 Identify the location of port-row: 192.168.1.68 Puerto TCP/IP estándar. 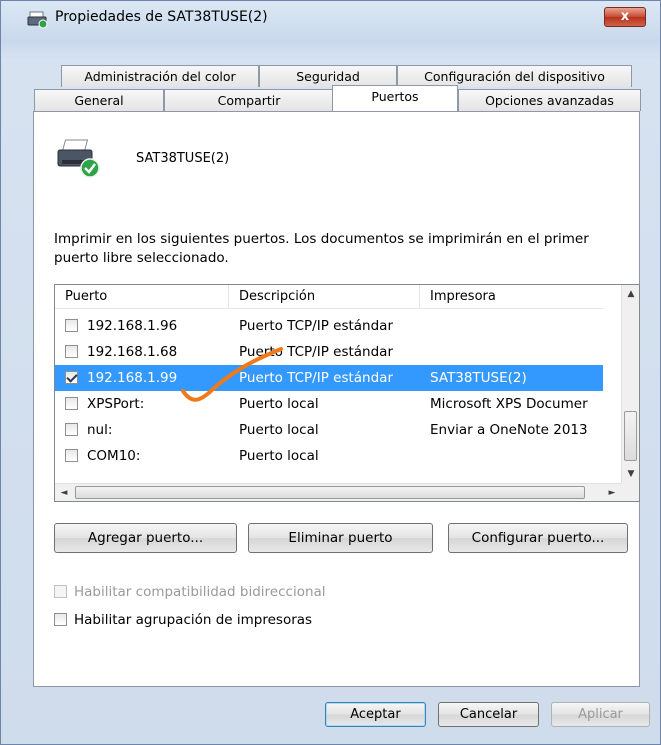
(329, 352).